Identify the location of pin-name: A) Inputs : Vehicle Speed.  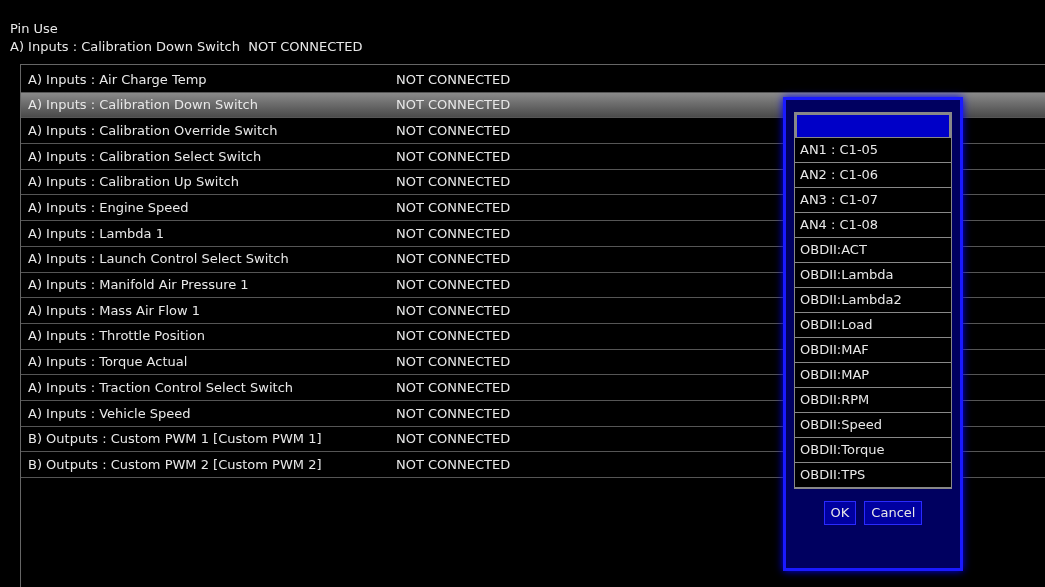
(109, 413).